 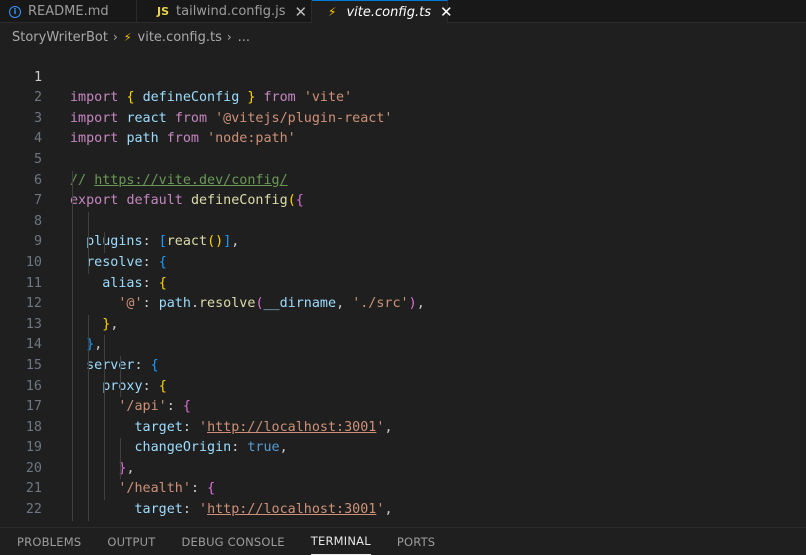 What do you see at coordinates (403, 312) in the screenshot?
I see `code-line: 12 },` at bounding box center [403, 312].